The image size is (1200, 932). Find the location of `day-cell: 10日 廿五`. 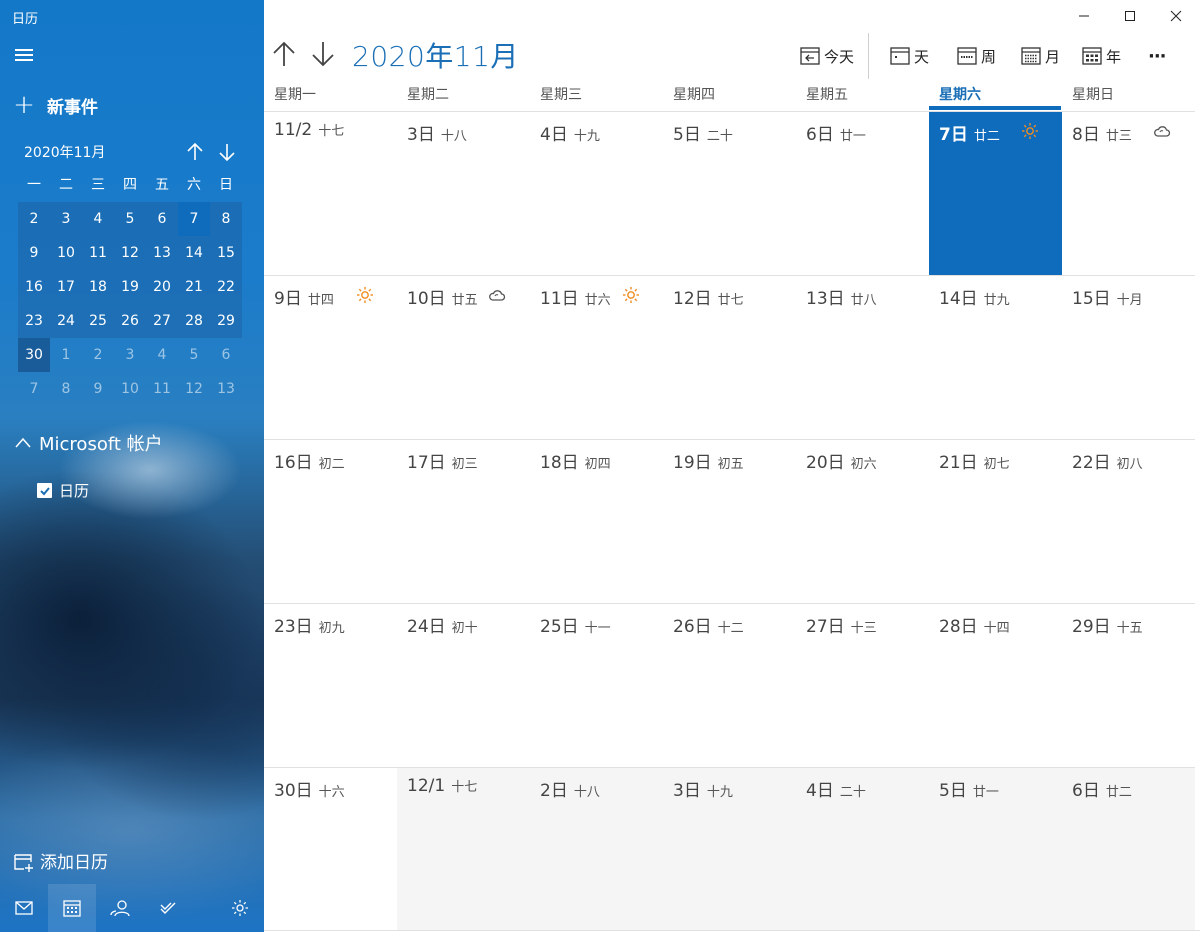

day-cell: 10日 廿五 is located at coordinates (463, 357).